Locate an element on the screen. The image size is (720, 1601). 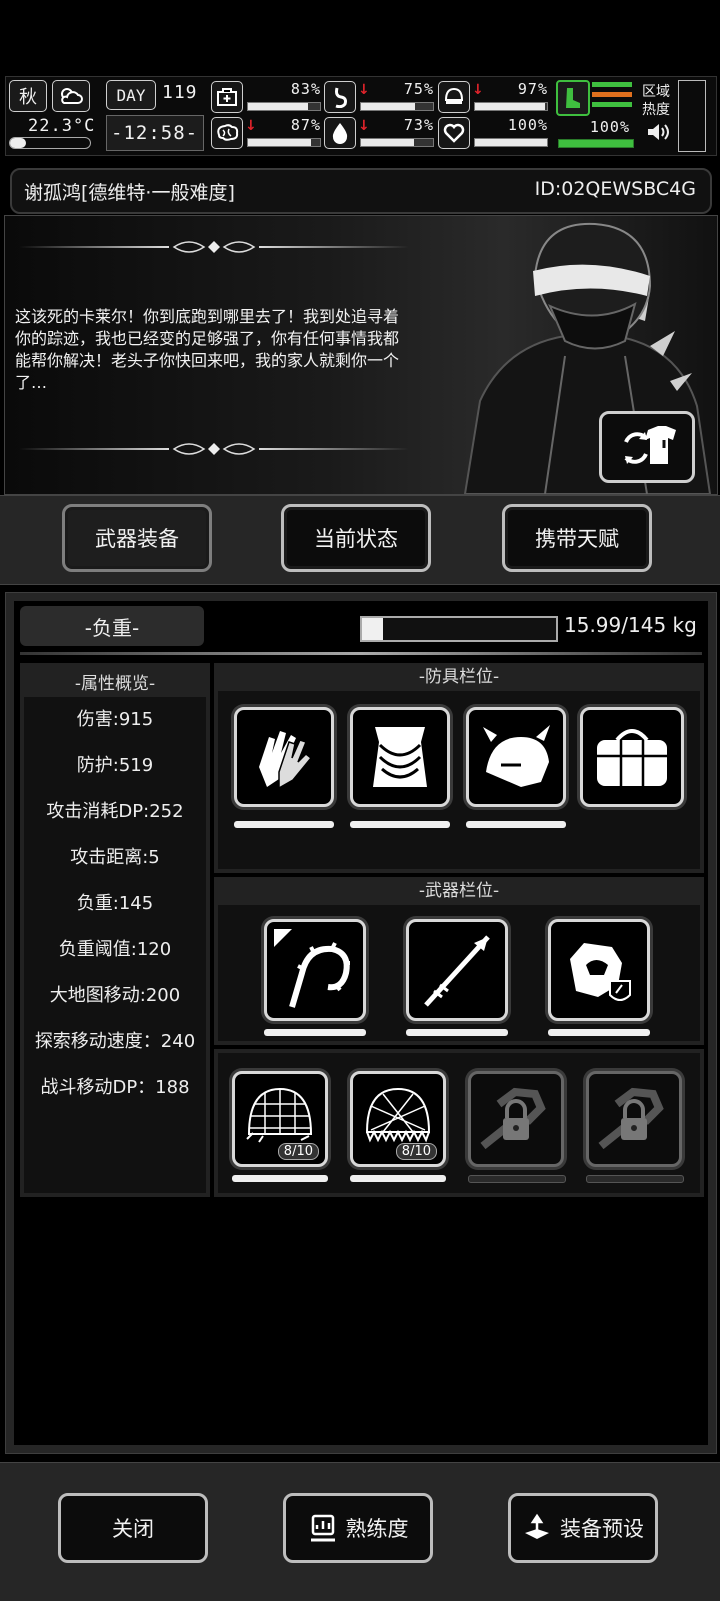
armor-slot-vest is located at coordinates (400, 757).